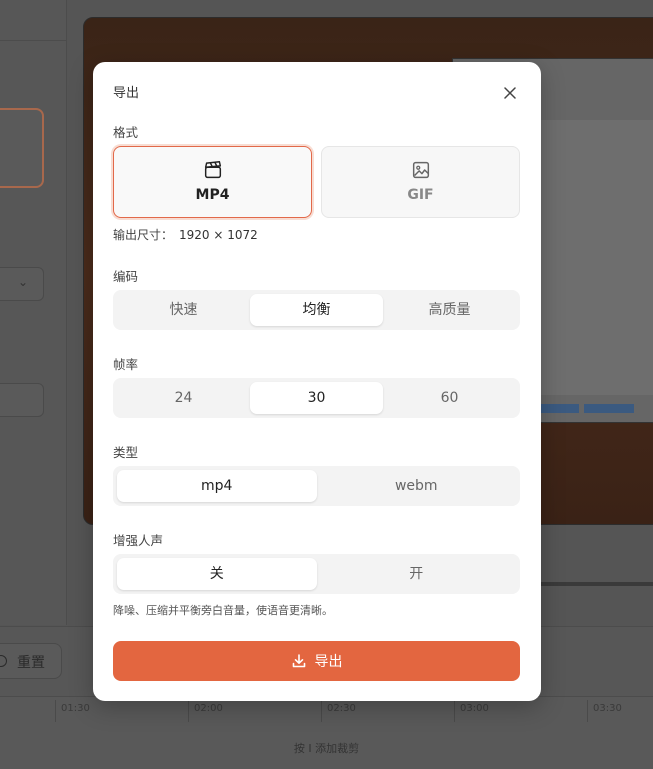 The image size is (653, 769). Describe the element at coordinates (474, 708) in the screenshot. I see `timeline-tick: 03:00` at that location.